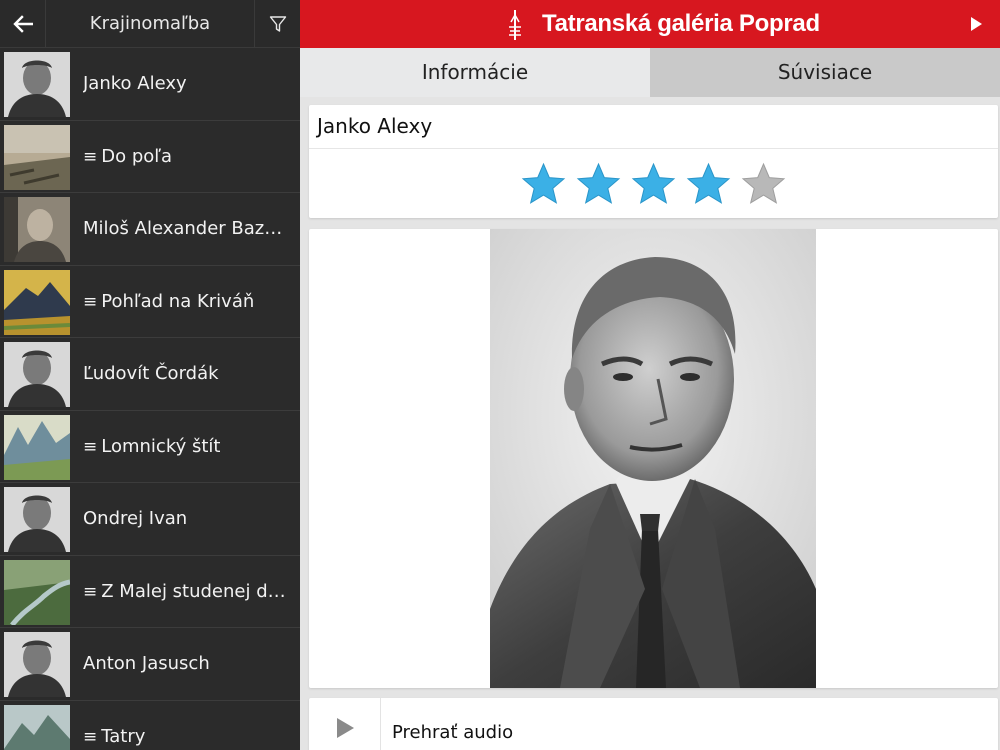 The width and height of the screenshot is (1000, 750). I want to click on filter-button, so click(277, 24).